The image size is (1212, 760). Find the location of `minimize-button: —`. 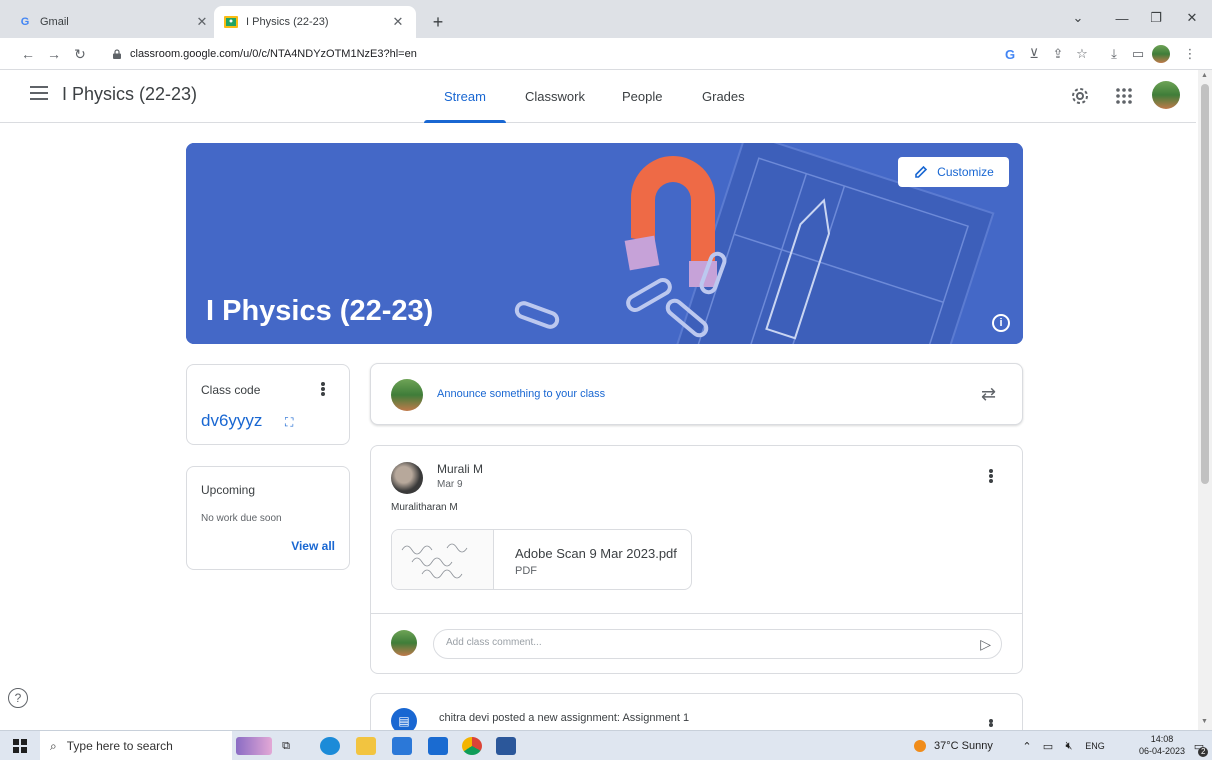

minimize-button: — is located at coordinates (1122, 18).